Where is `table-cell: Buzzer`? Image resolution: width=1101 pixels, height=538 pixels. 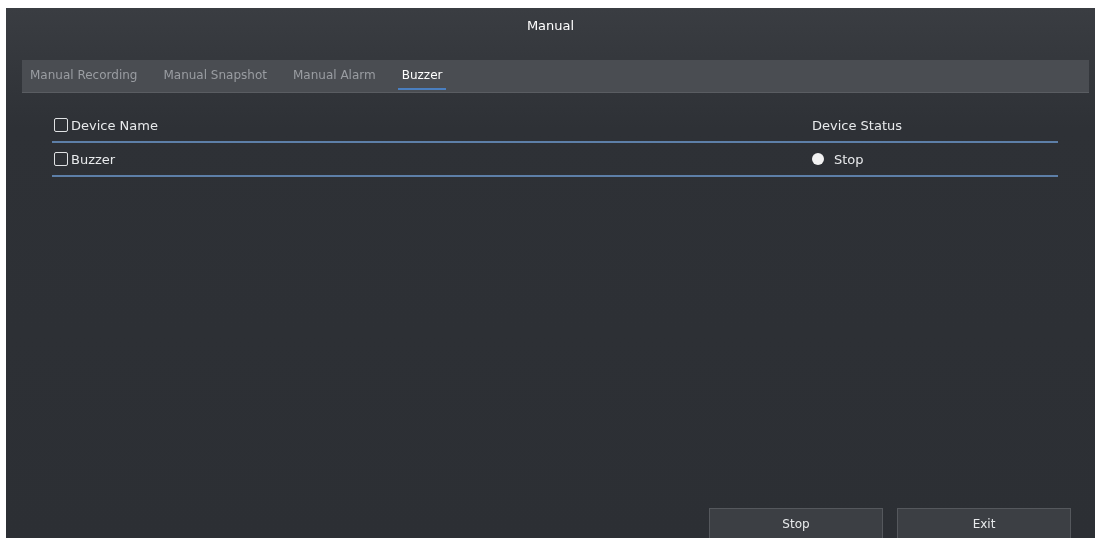 table-cell: Buzzer is located at coordinates (93, 159).